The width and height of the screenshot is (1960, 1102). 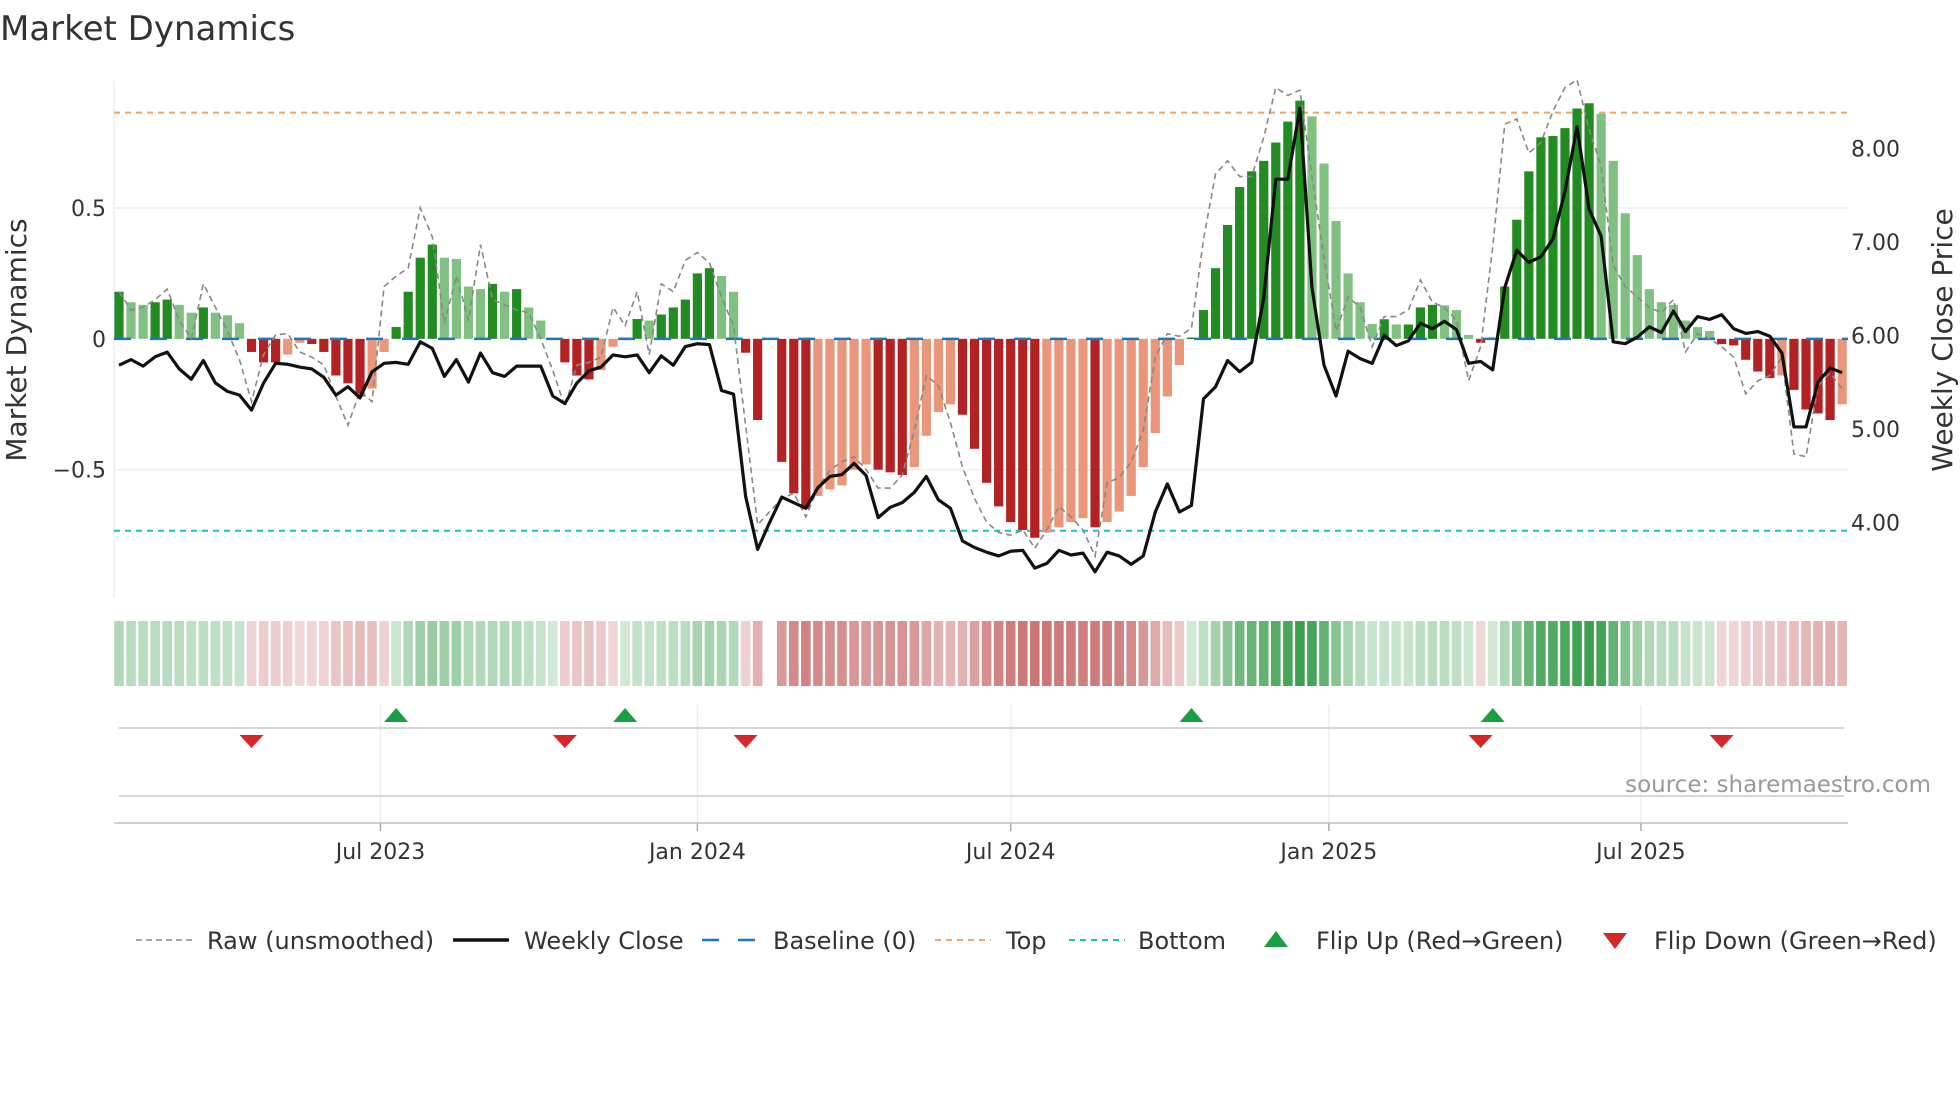 What do you see at coordinates (980, 653) in the screenshot?
I see `regime-heat-strip` at bounding box center [980, 653].